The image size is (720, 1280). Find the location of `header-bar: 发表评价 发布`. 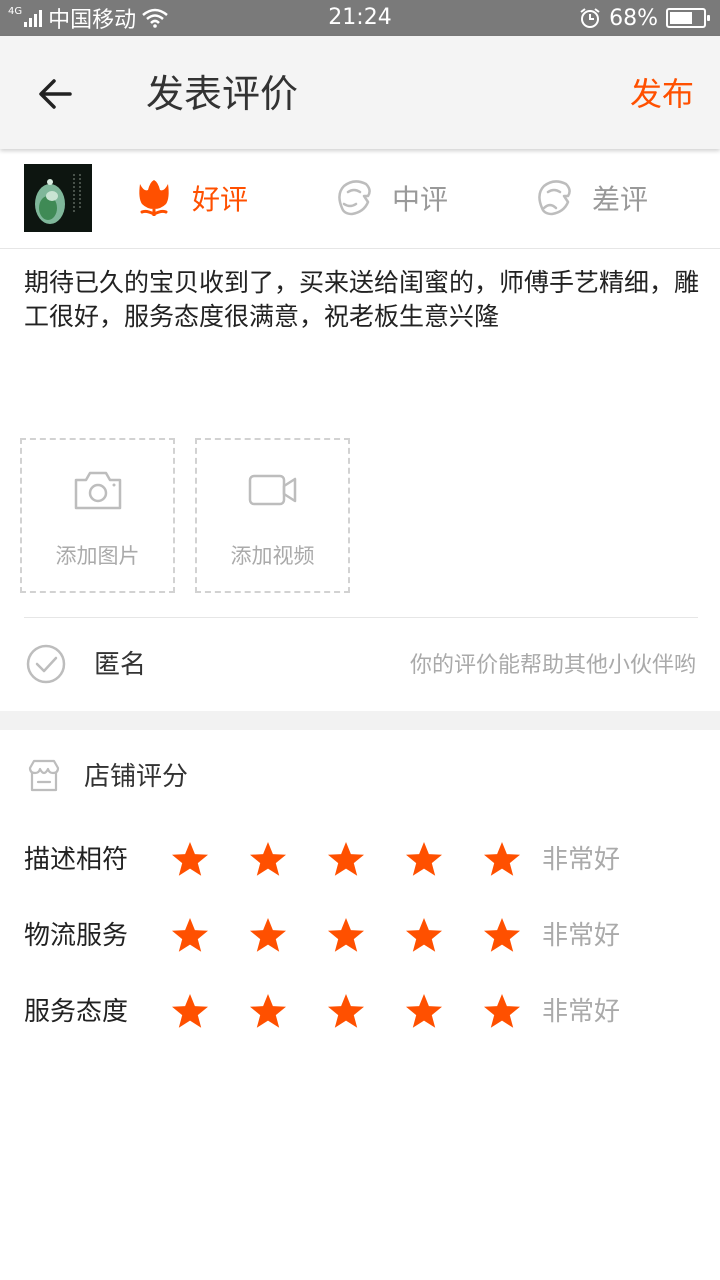

header-bar: 发表评价 发布 is located at coordinates (360, 92).